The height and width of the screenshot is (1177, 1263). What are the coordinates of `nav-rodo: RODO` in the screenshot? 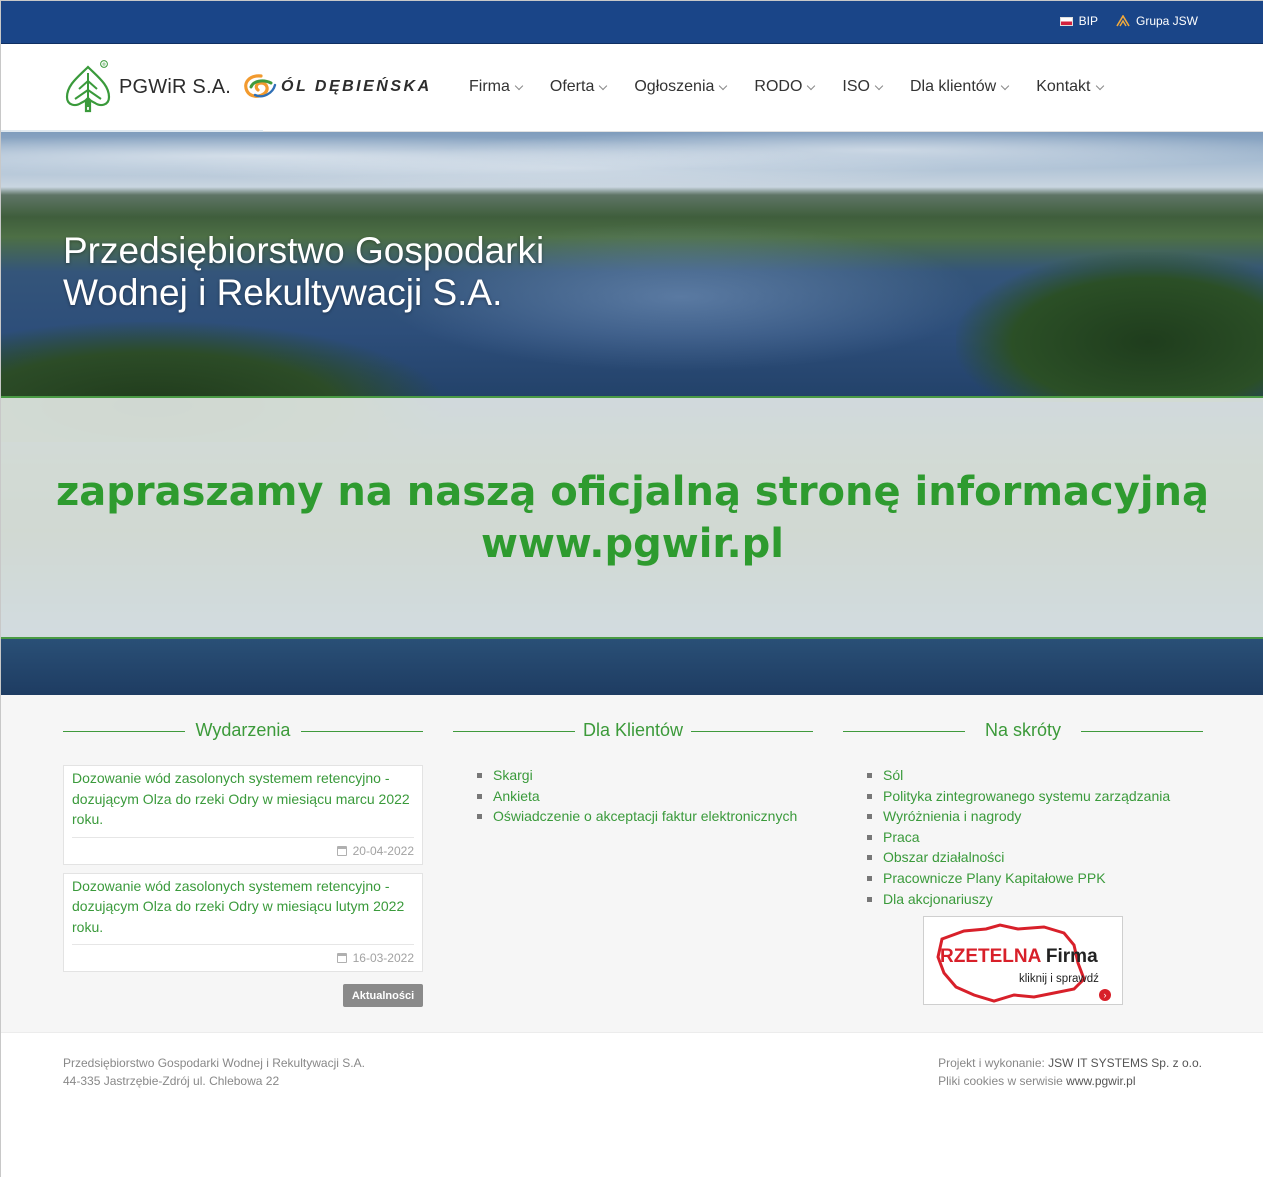 It's located at (785, 87).